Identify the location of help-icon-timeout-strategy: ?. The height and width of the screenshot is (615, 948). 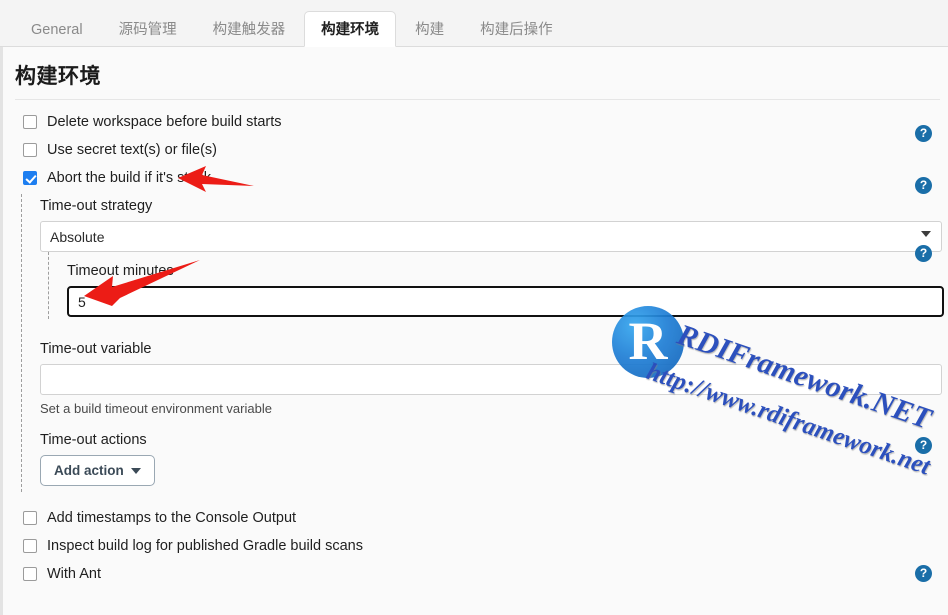
(923, 185).